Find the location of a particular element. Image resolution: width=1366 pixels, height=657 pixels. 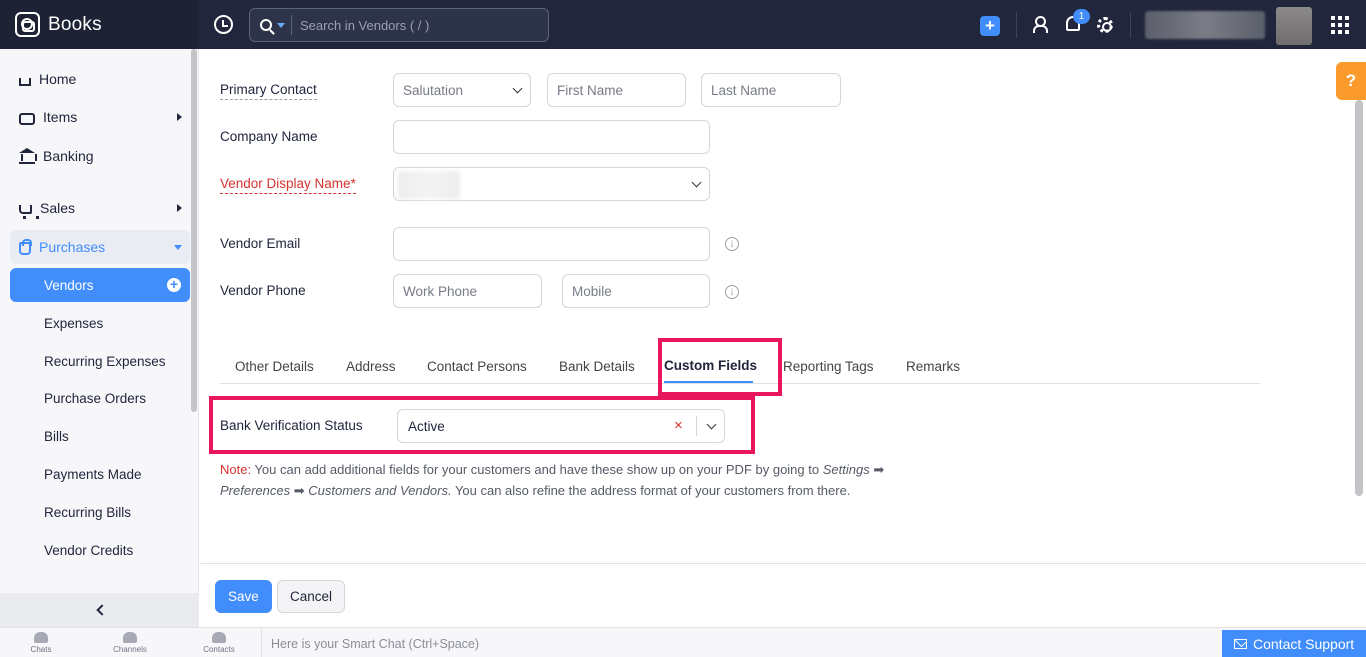

bank-icon is located at coordinates (28, 156).